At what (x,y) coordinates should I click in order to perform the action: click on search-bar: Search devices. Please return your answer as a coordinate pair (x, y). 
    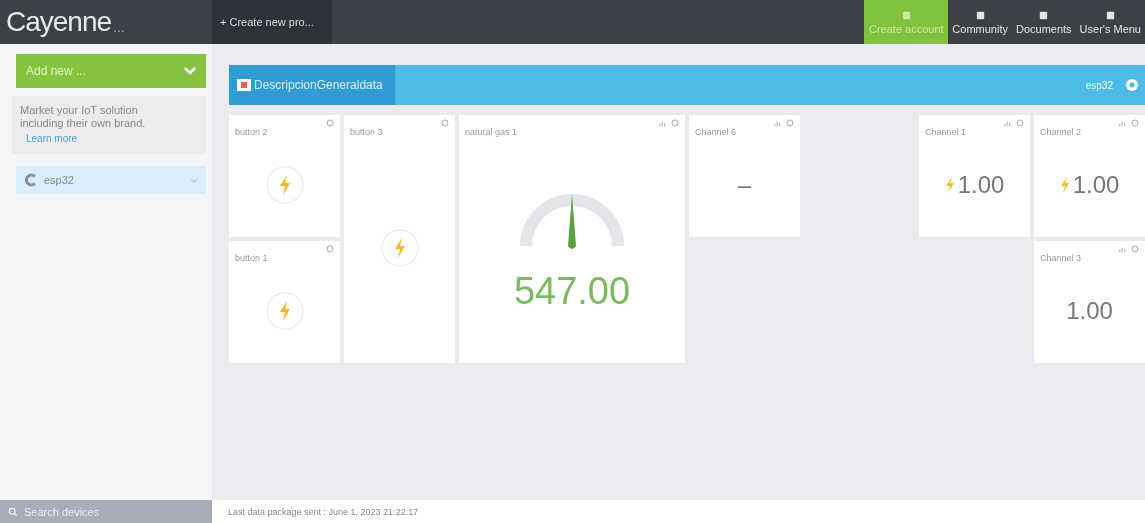
    Looking at the image, I should click on (106, 511).